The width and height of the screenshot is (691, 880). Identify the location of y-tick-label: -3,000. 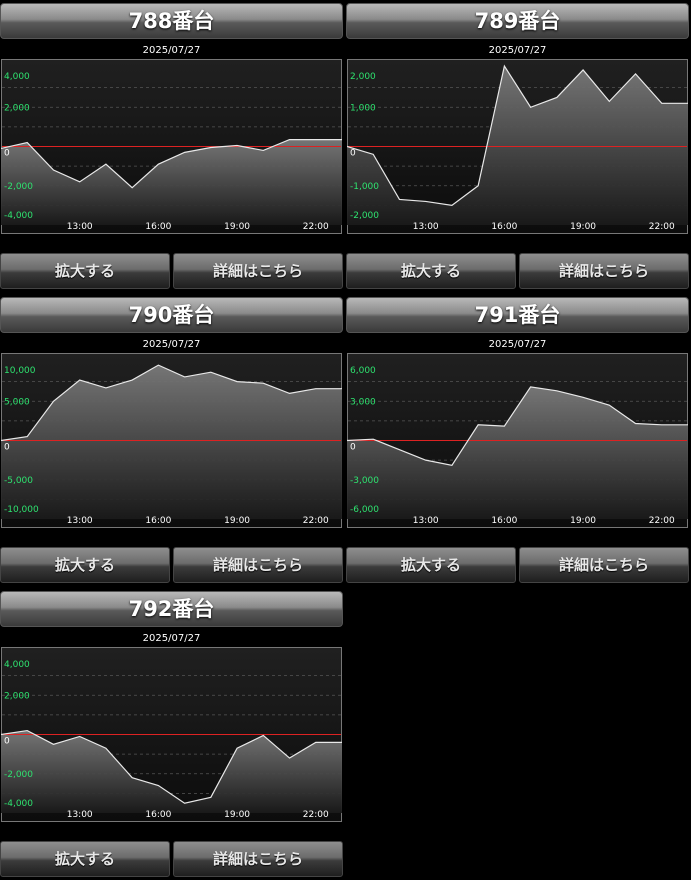
(364, 481).